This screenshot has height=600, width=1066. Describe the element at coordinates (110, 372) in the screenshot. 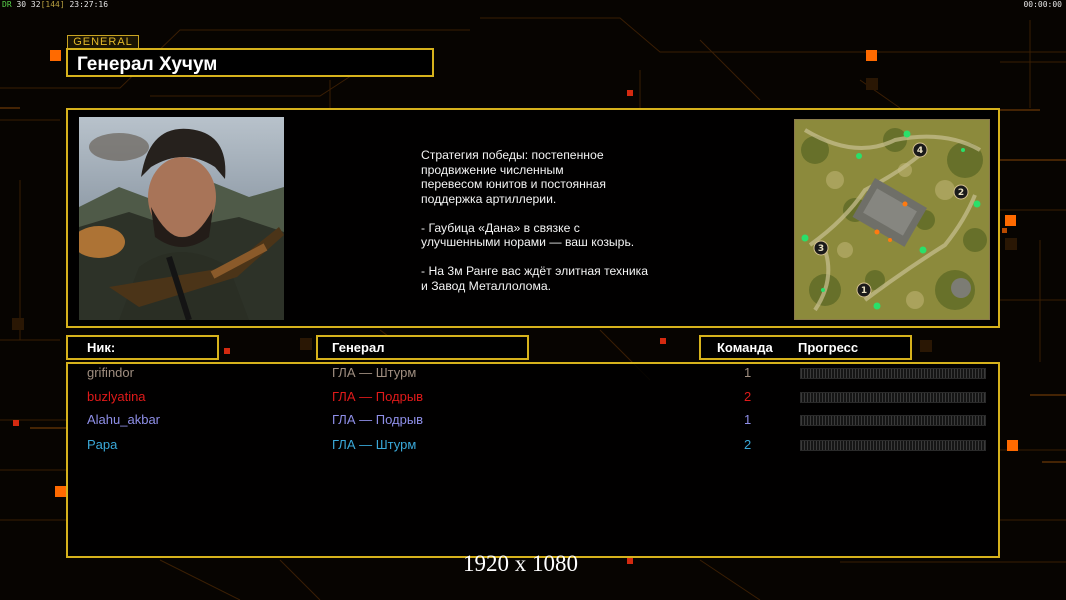

I see `player-nick: grifindor` at that location.